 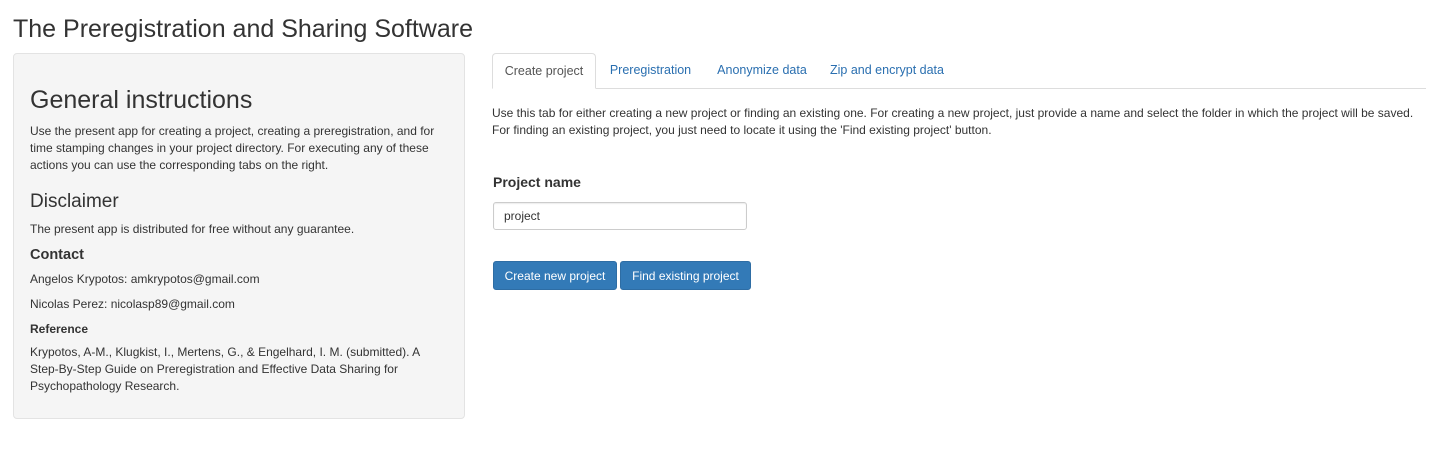 What do you see at coordinates (141, 100) in the screenshot?
I see `general-instructions-heading: General instructions` at bounding box center [141, 100].